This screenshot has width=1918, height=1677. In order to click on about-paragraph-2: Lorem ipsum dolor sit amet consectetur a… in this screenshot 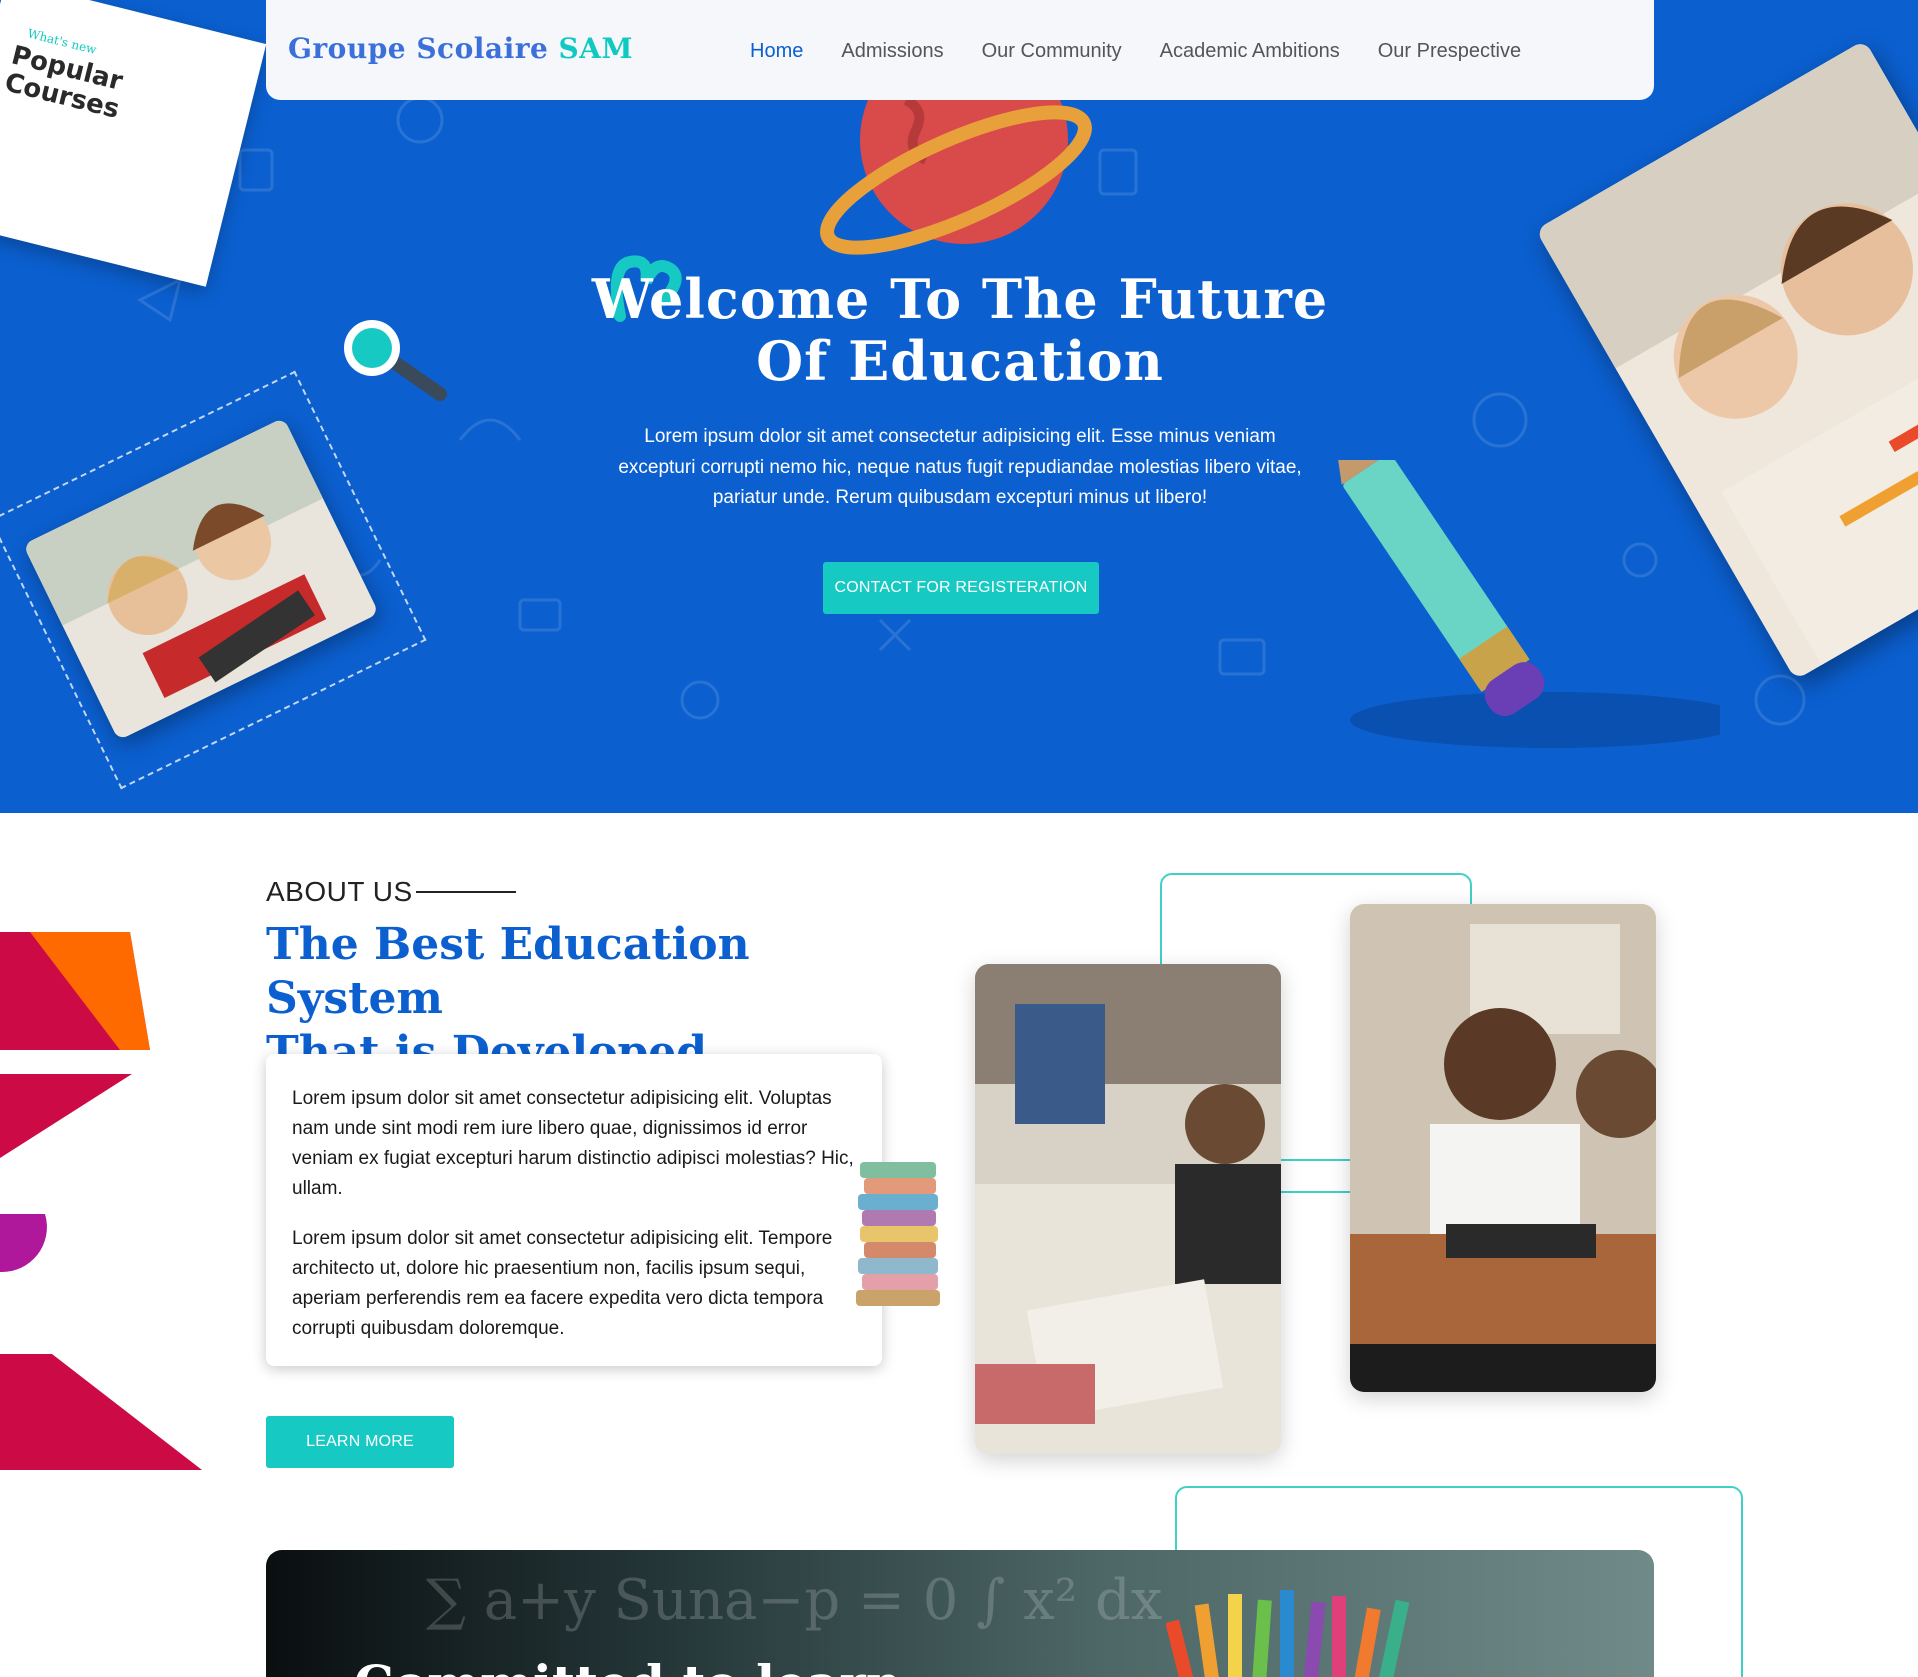, I will do `click(562, 1283)`.